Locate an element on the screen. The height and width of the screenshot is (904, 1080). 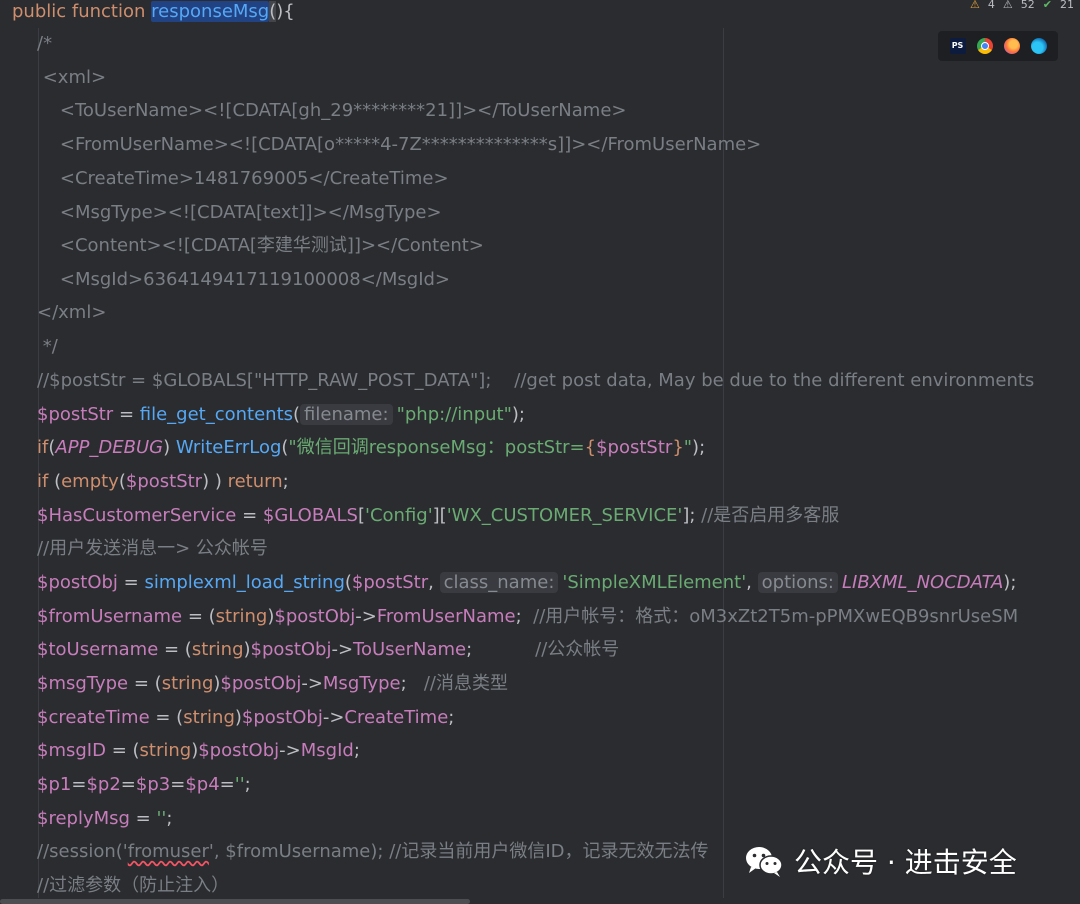
chrome-icon is located at coordinates (984, 46).